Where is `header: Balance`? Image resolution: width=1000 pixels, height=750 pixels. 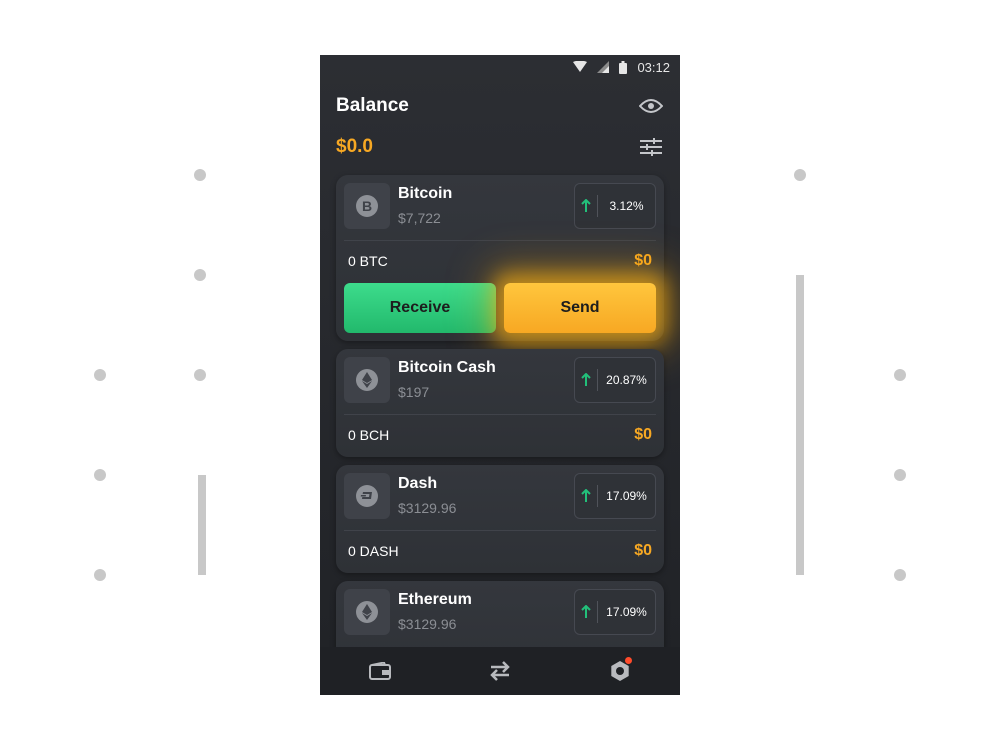 header: Balance is located at coordinates (500, 106).